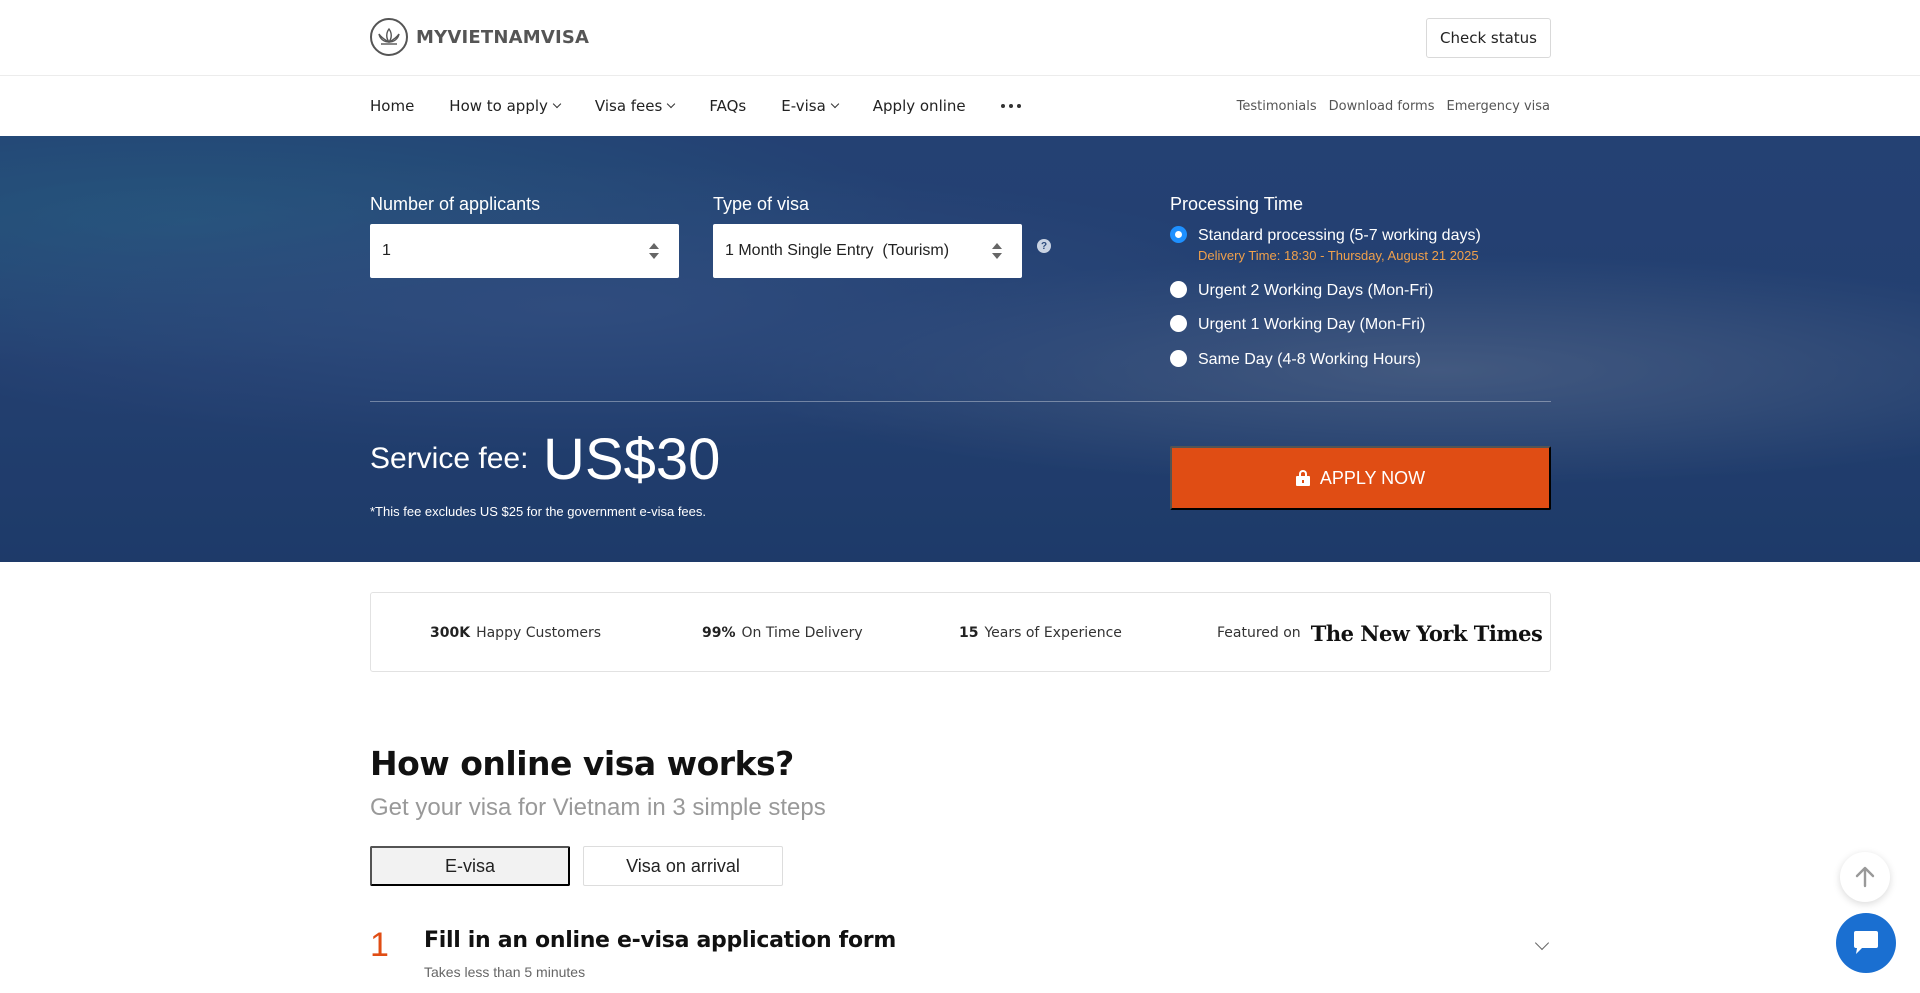 Image resolution: width=1920 pixels, height=993 pixels. I want to click on apply-now-button: APPLY NOW, so click(1360, 478).